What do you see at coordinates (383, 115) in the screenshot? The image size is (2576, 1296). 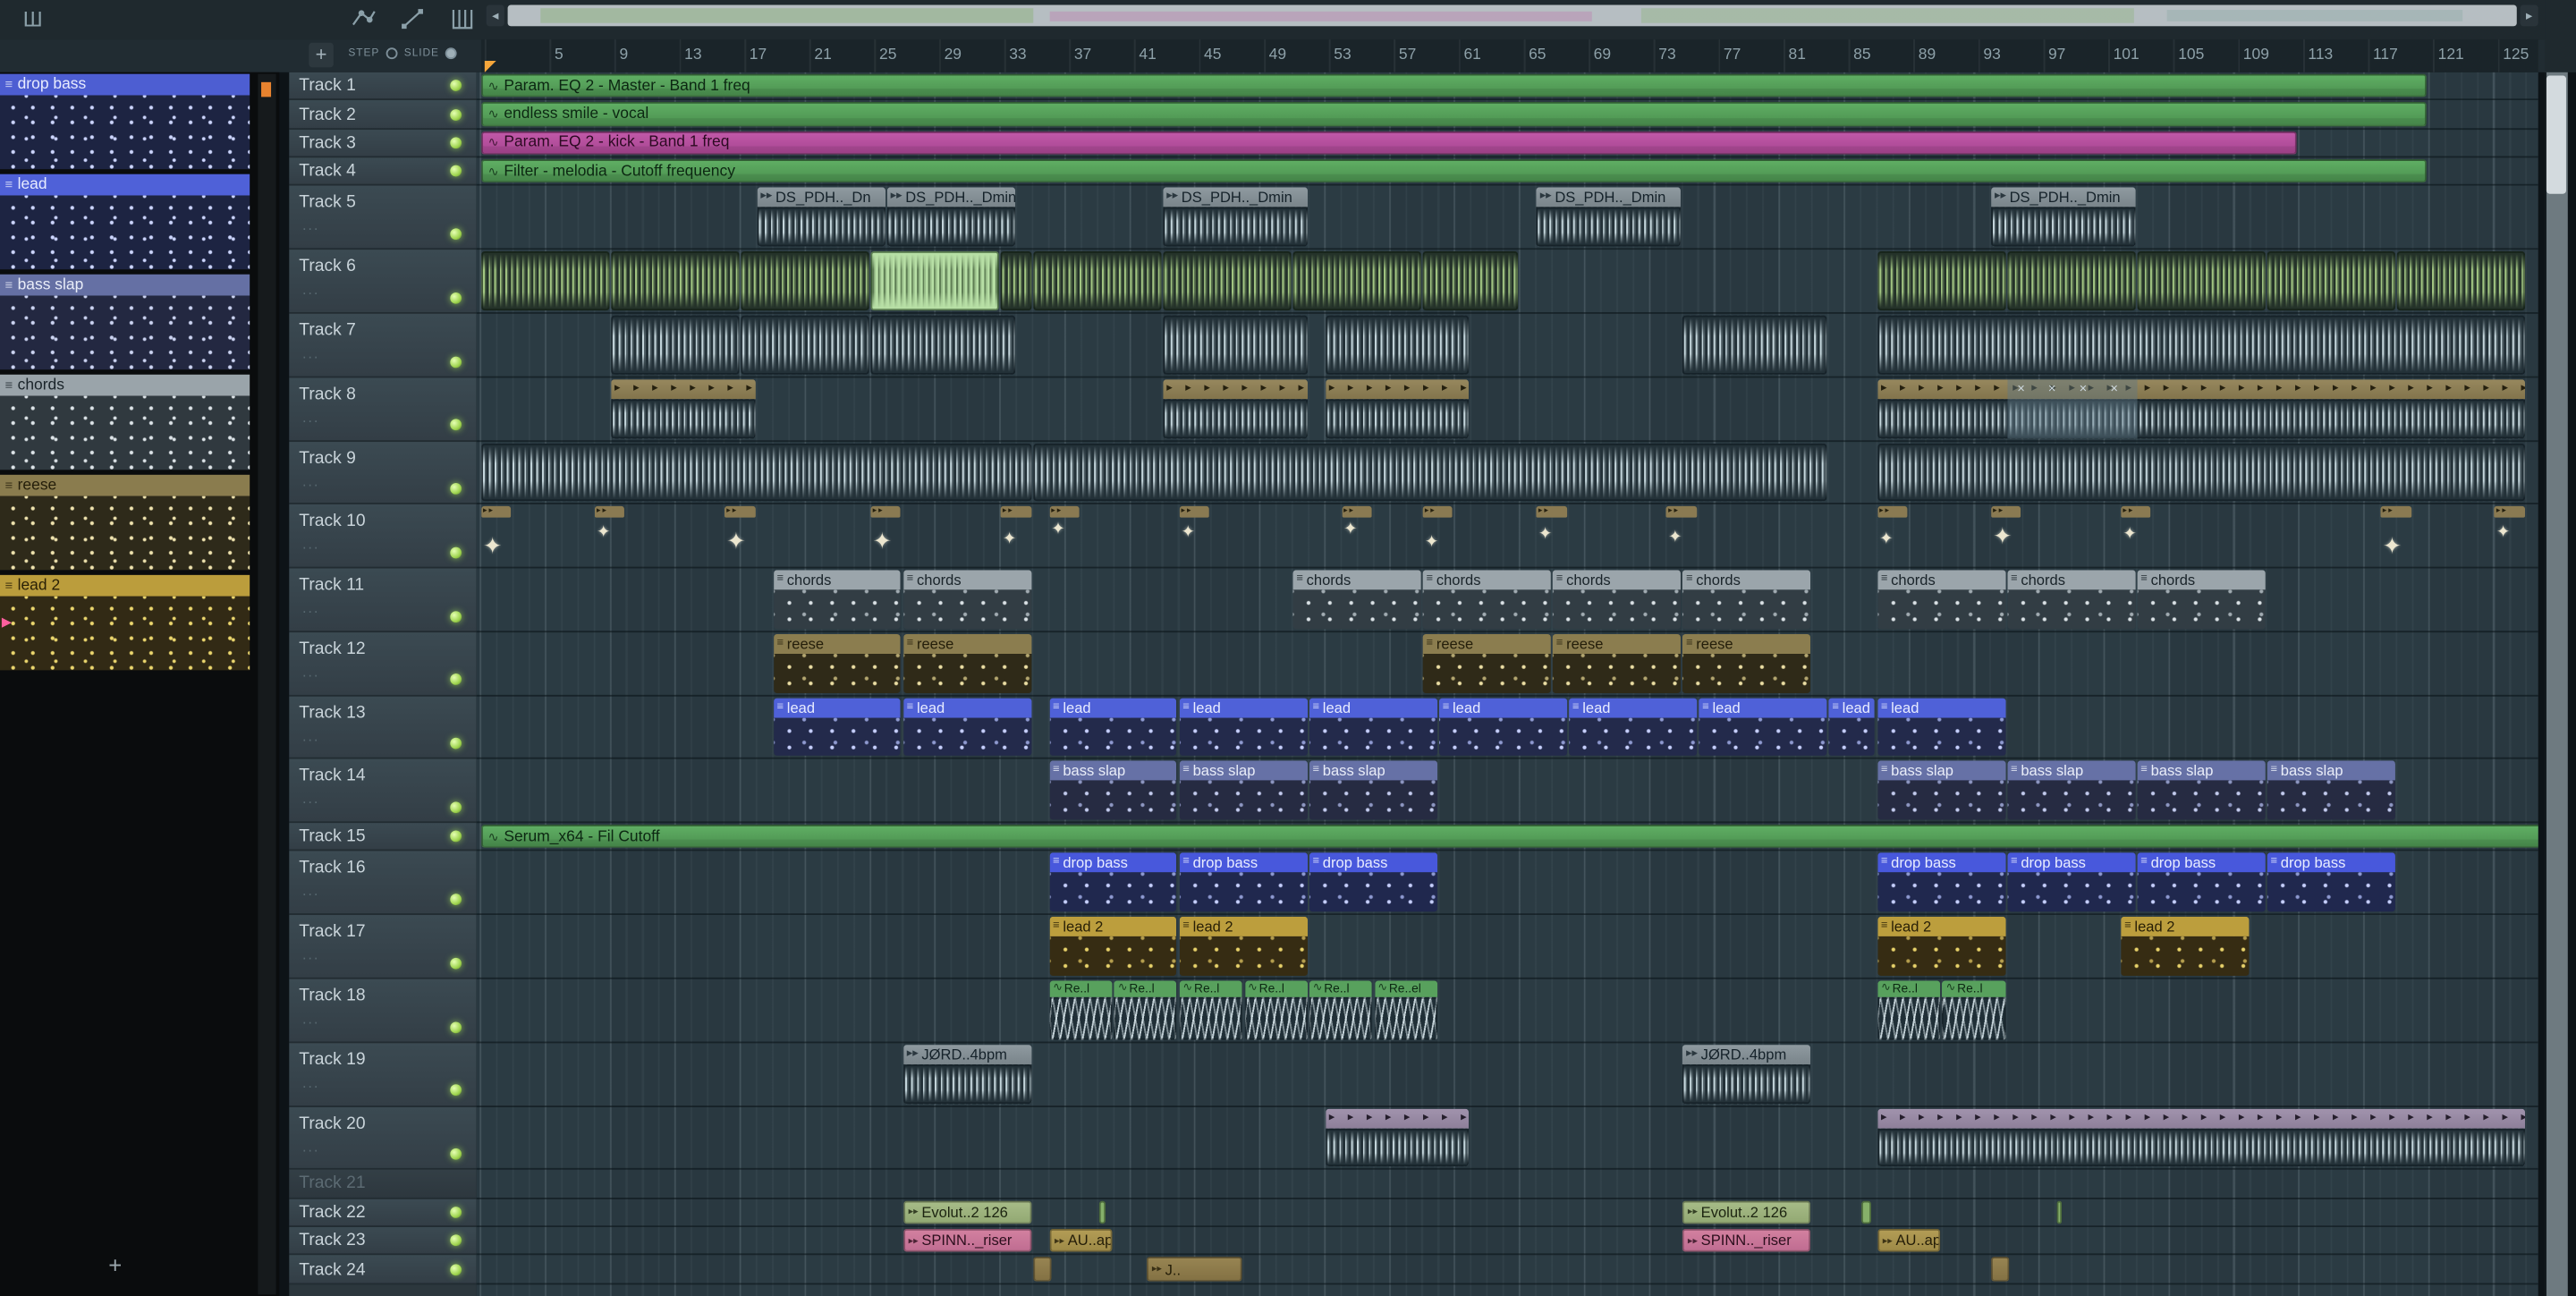 I see `track-header-2: Track 2` at bounding box center [383, 115].